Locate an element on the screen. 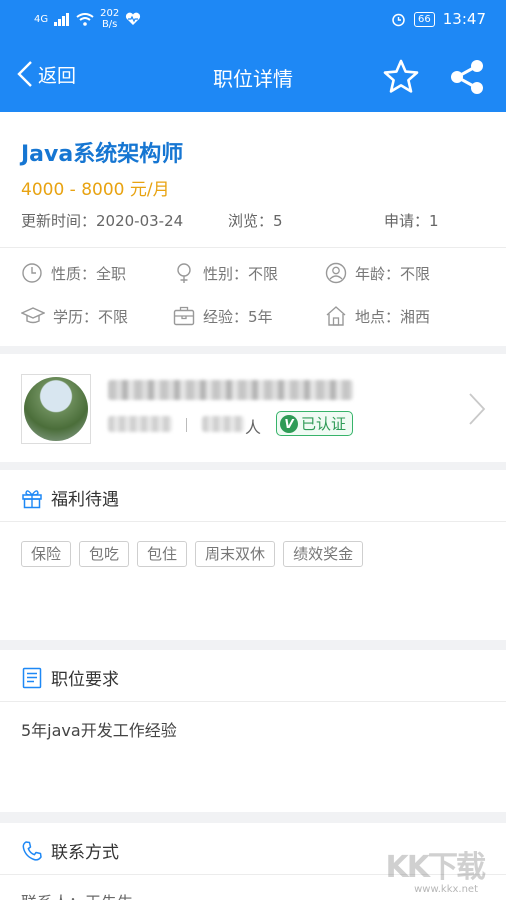  update-time: 更新时间：2020-03-24 is located at coordinates (102, 221).